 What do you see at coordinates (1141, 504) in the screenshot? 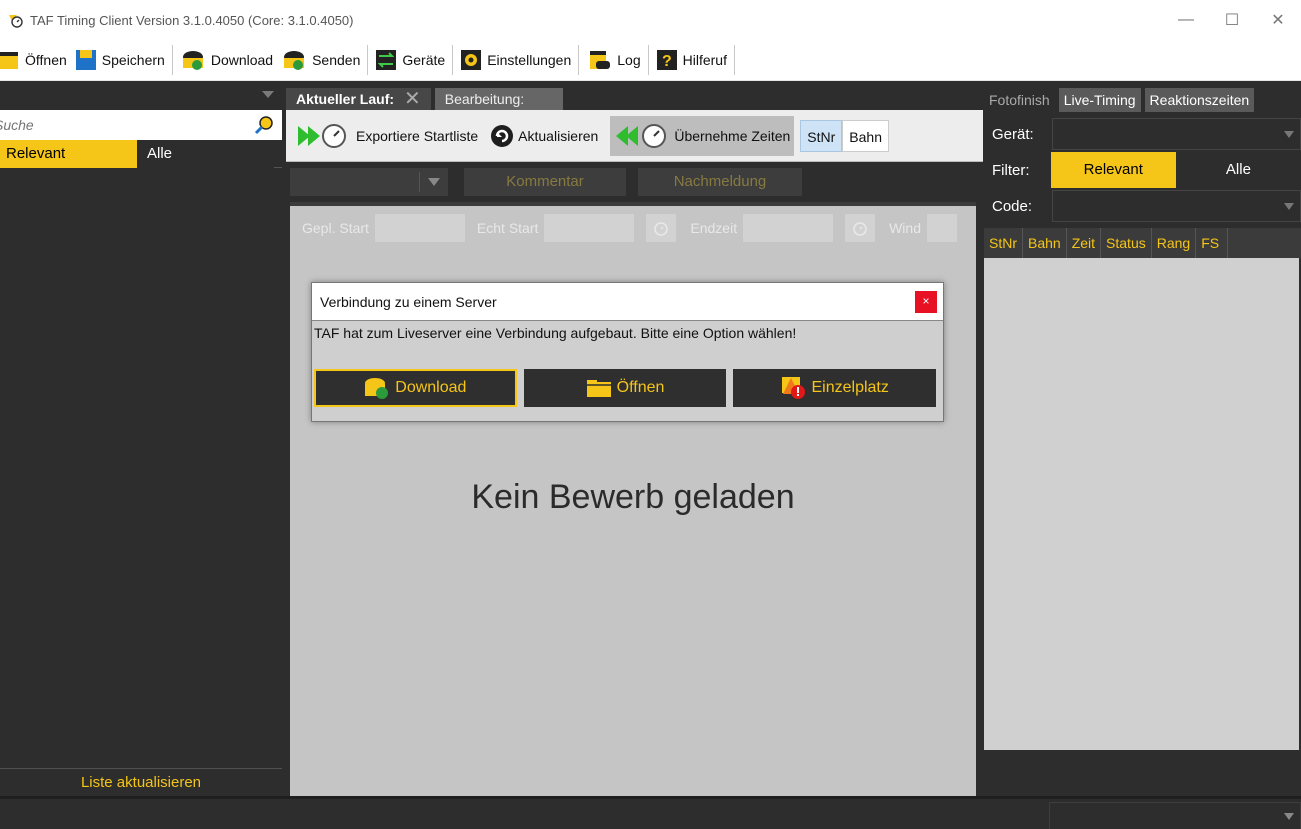
I see `results-table-body` at bounding box center [1141, 504].